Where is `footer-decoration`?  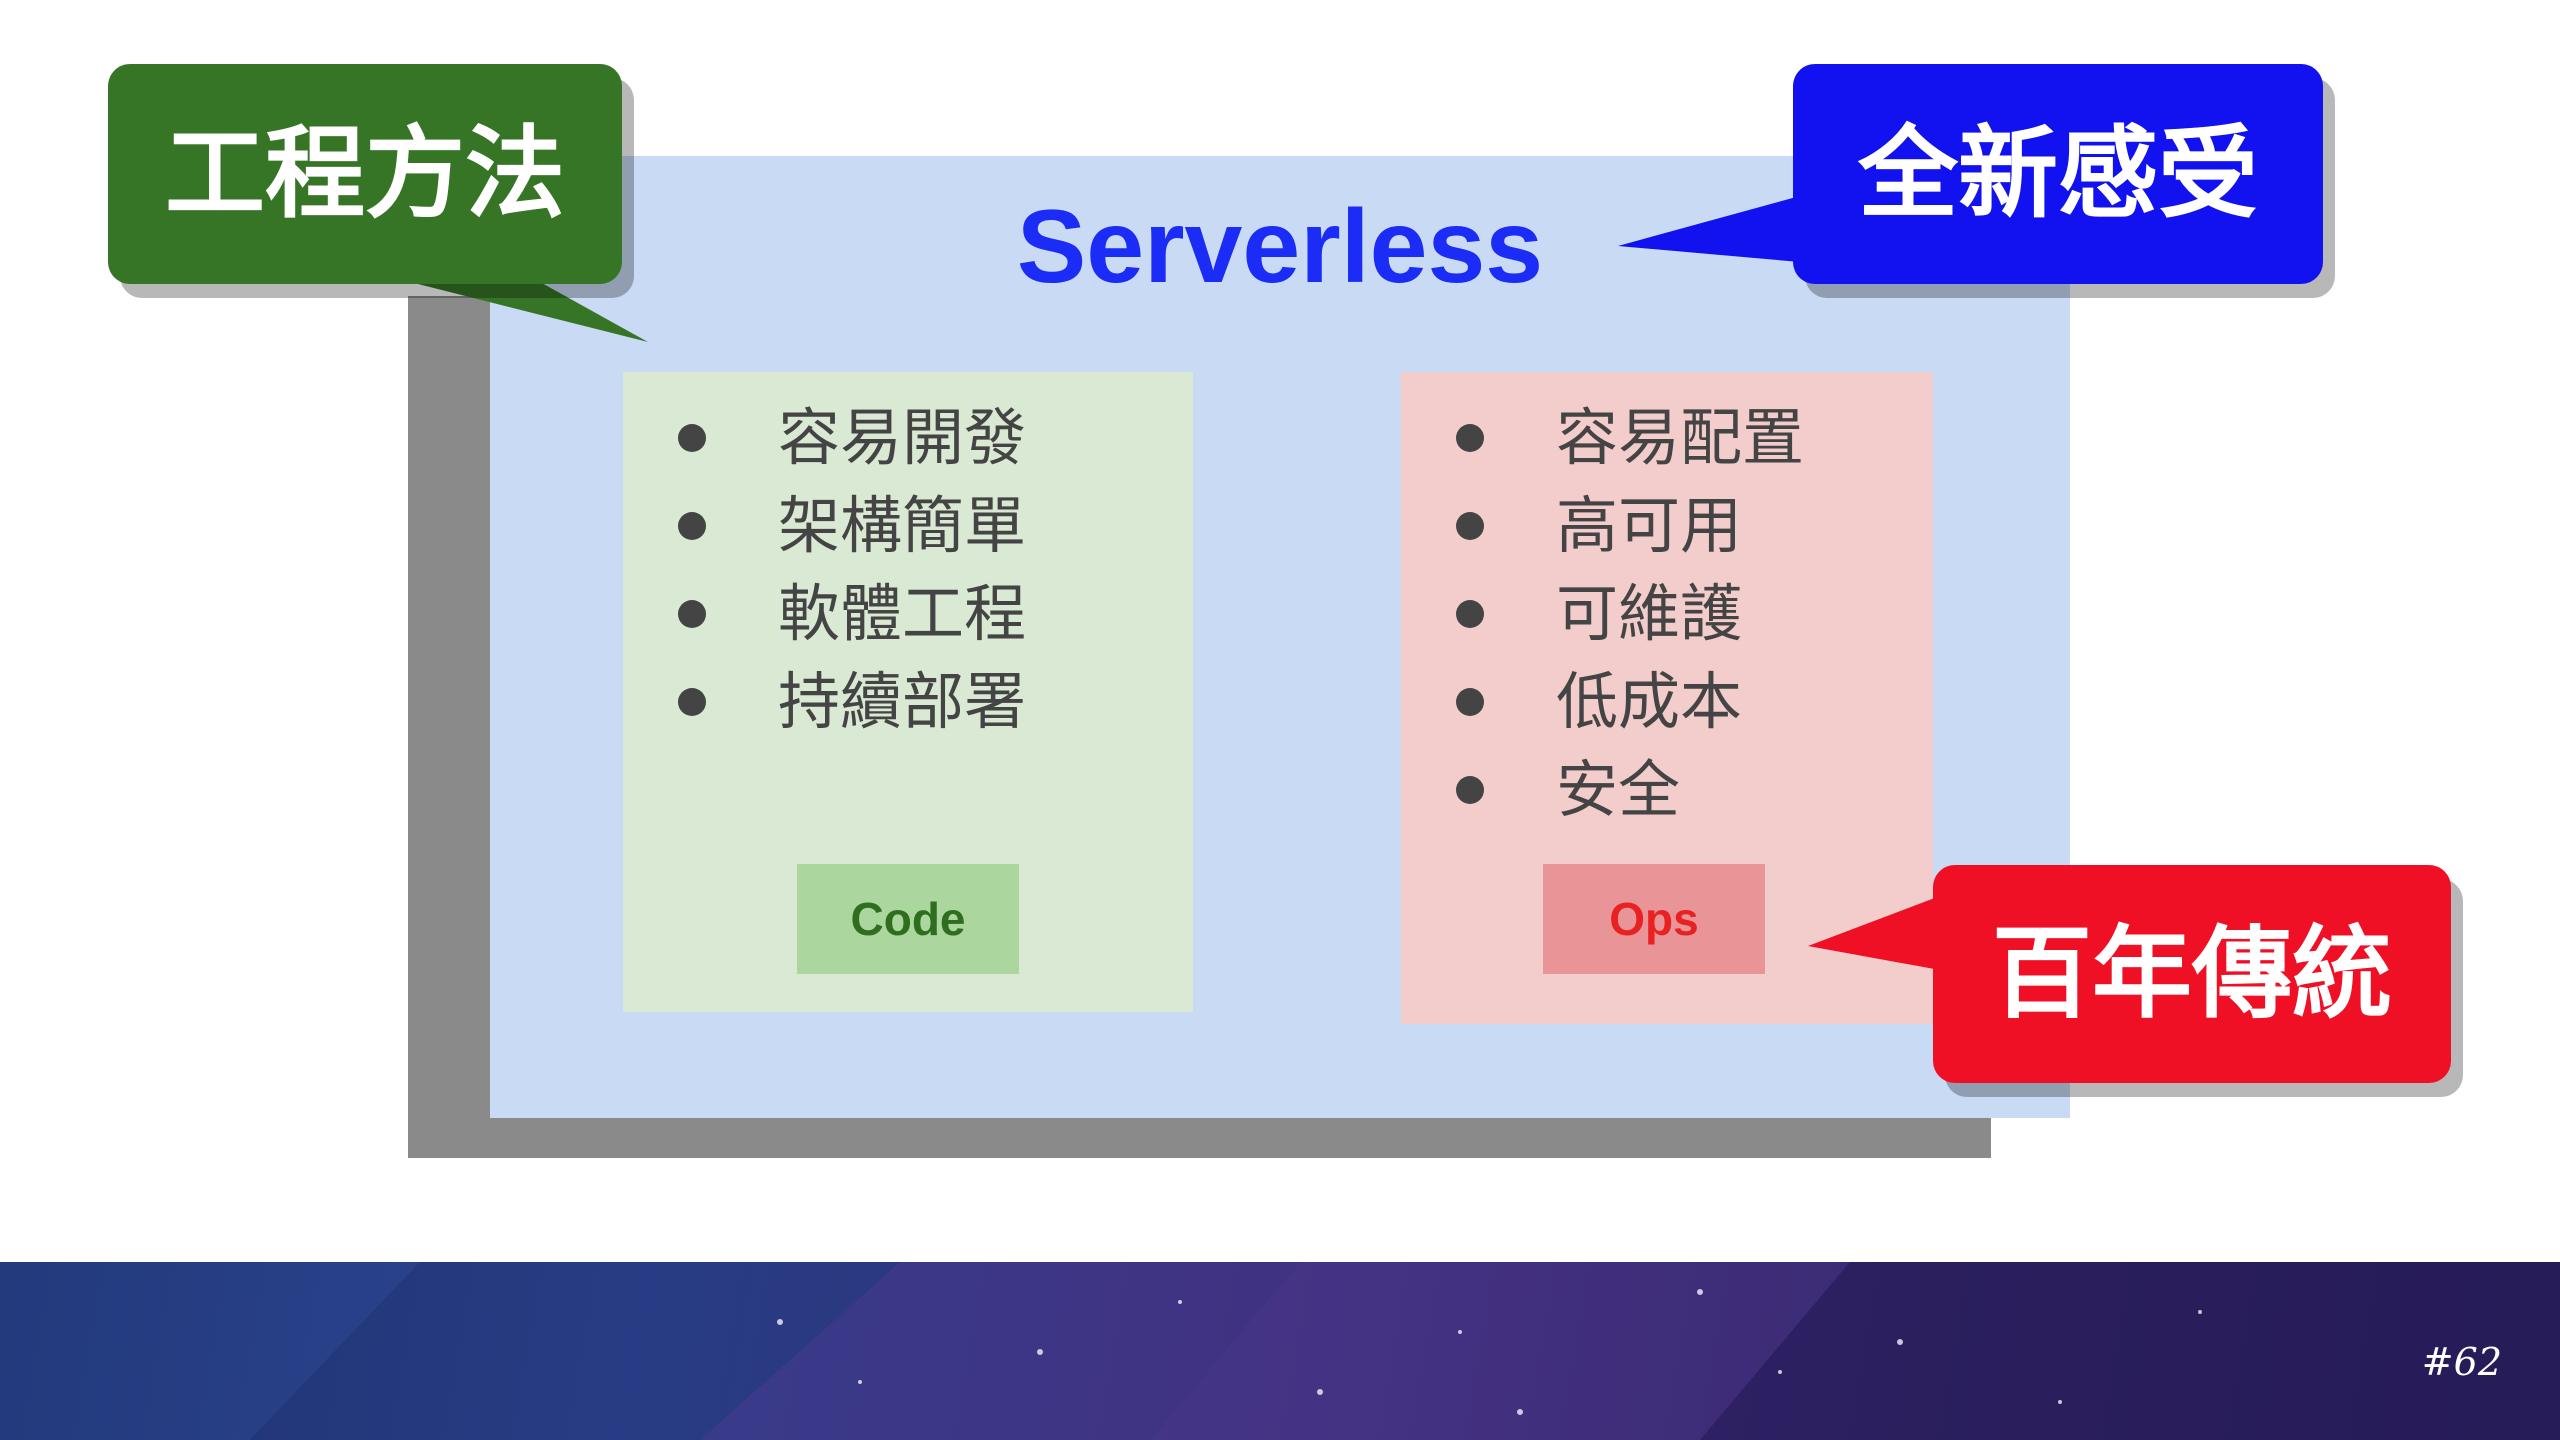
footer-decoration is located at coordinates (1280, 1351).